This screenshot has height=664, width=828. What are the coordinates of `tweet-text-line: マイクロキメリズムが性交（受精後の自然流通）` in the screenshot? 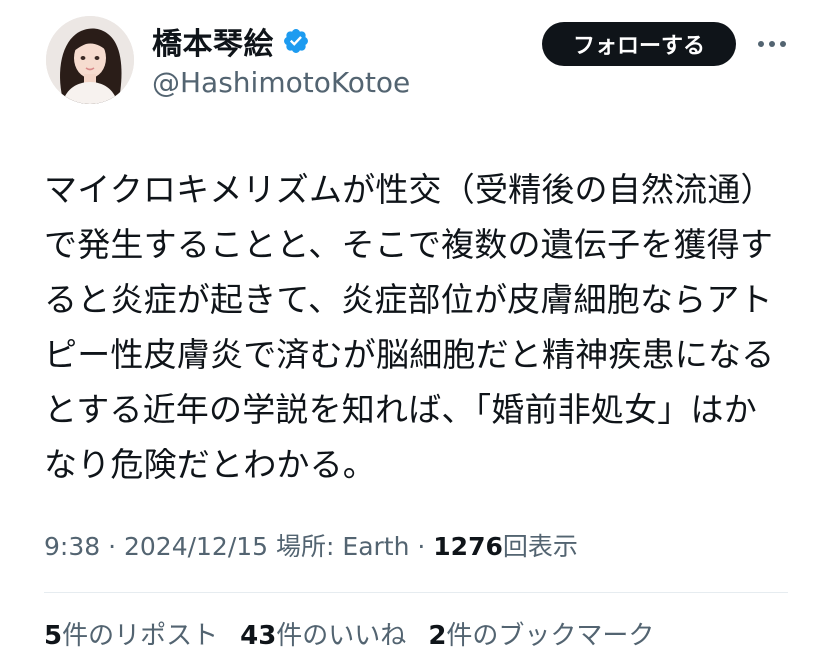 It's located at (409, 189).